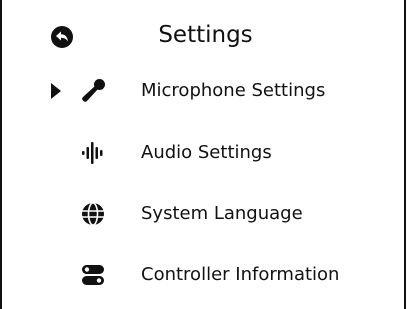  Describe the element at coordinates (93, 153) in the screenshot. I see `audio-waveform-icon` at that location.